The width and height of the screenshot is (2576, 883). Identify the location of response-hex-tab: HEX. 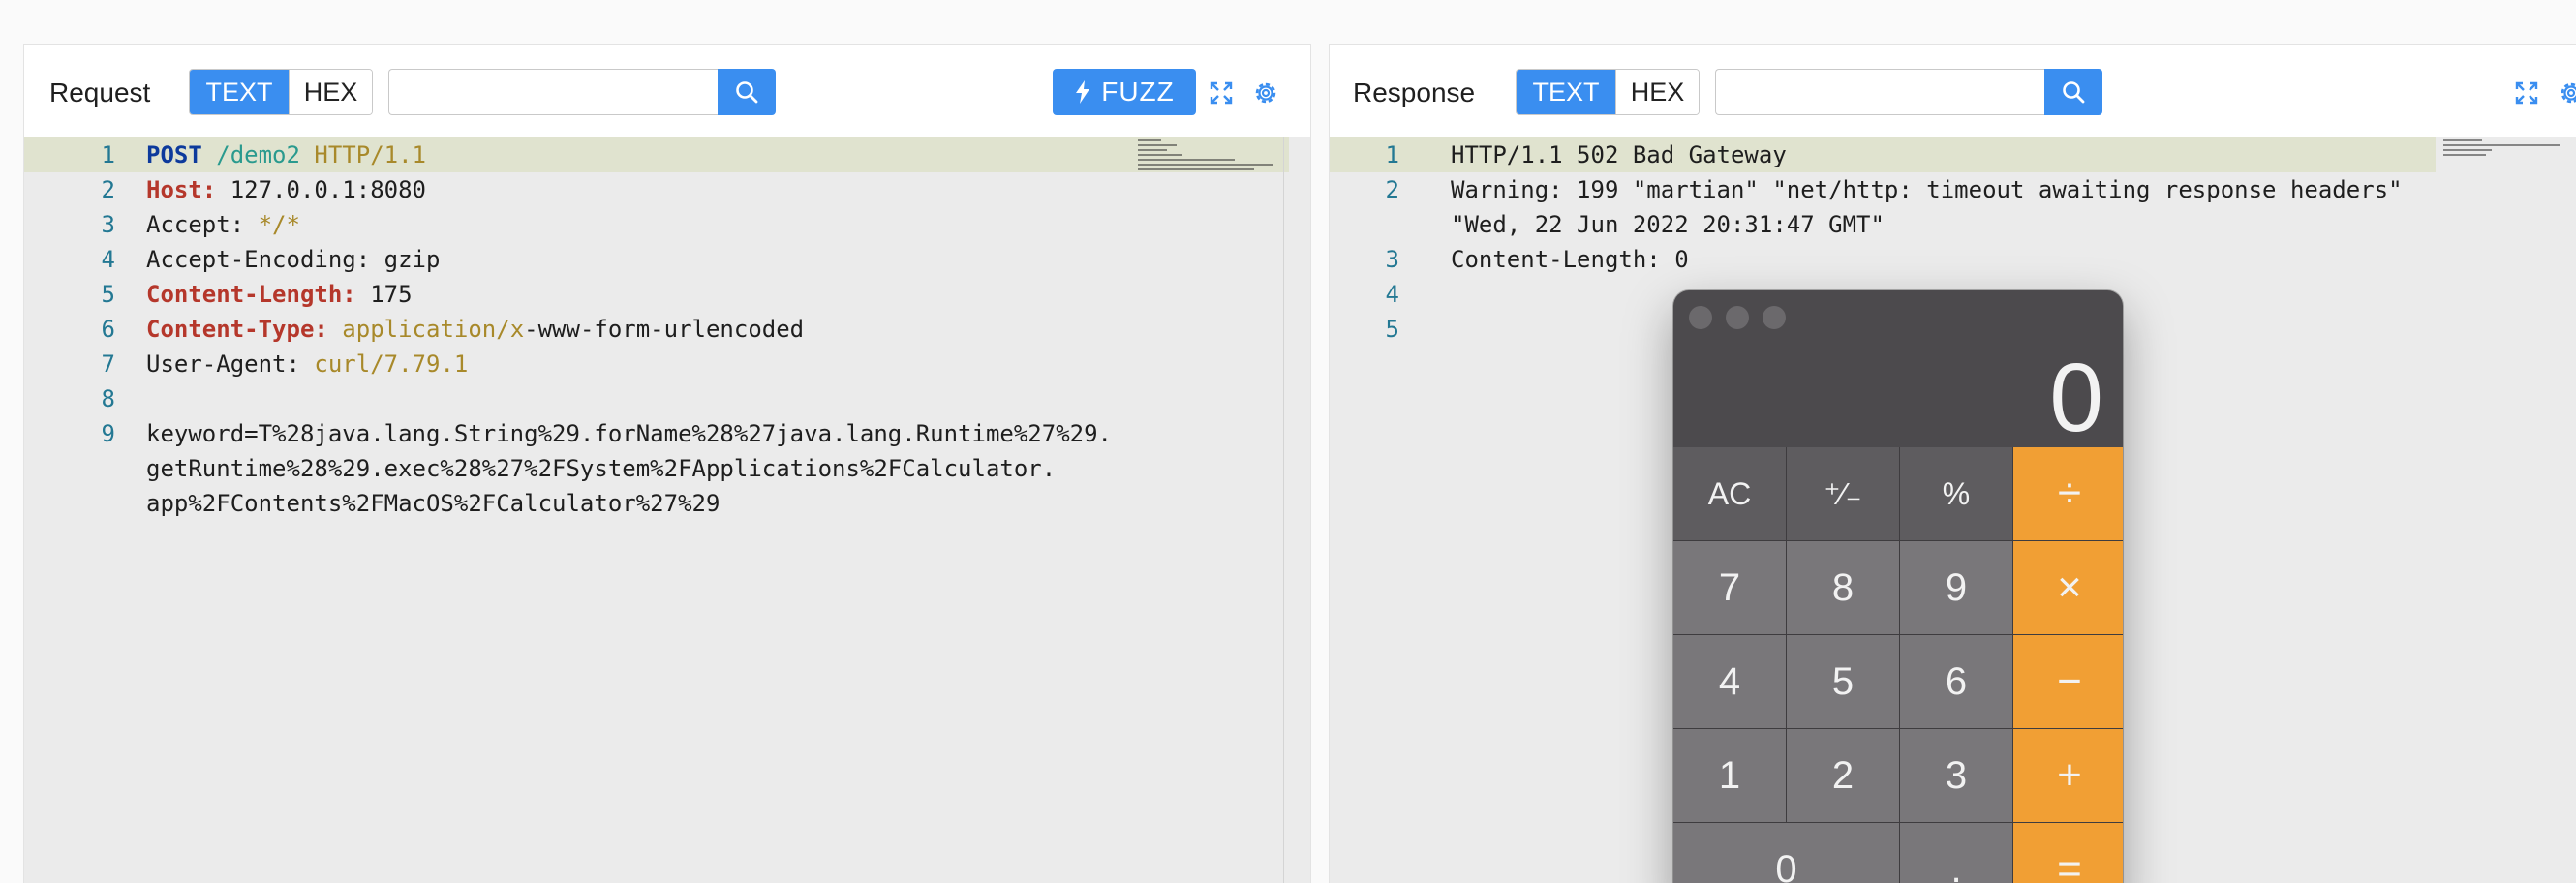
(1657, 92).